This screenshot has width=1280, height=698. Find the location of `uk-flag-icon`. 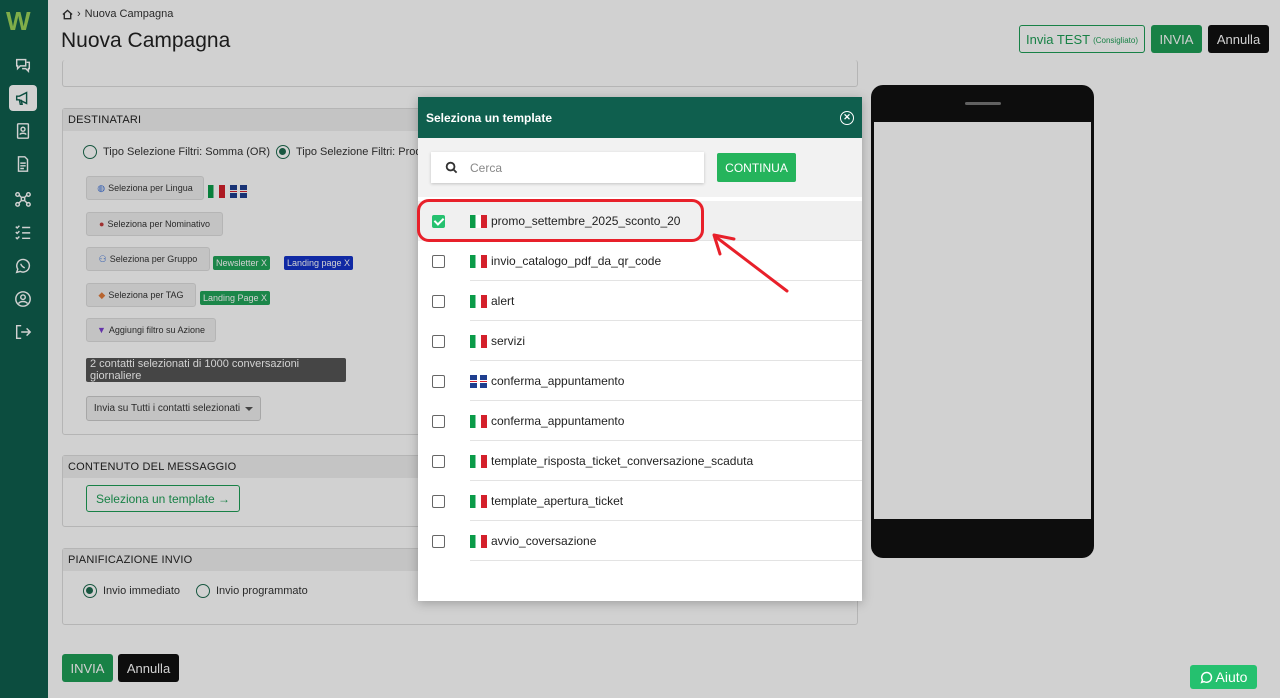

uk-flag-icon is located at coordinates (478, 381).